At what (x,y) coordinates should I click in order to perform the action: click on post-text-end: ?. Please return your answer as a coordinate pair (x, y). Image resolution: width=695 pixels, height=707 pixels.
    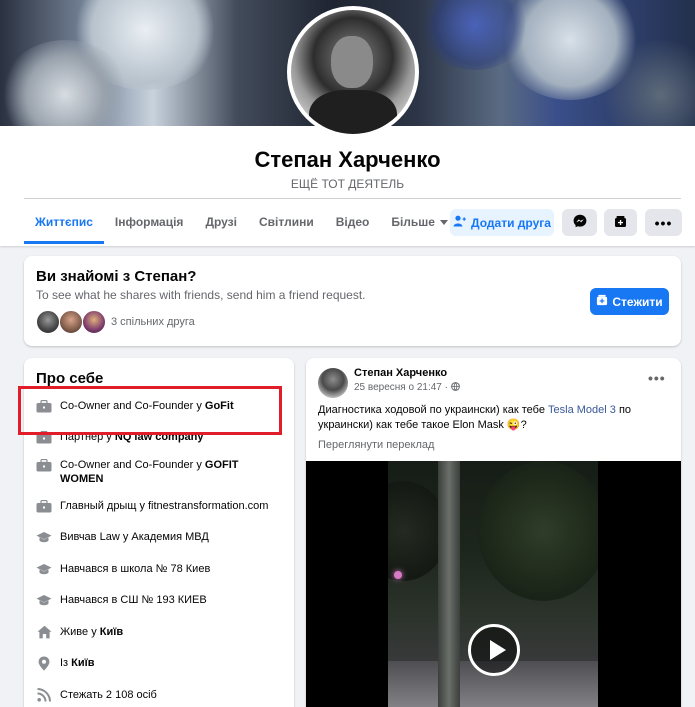
    Looking at the image, I should click on (523, 425).